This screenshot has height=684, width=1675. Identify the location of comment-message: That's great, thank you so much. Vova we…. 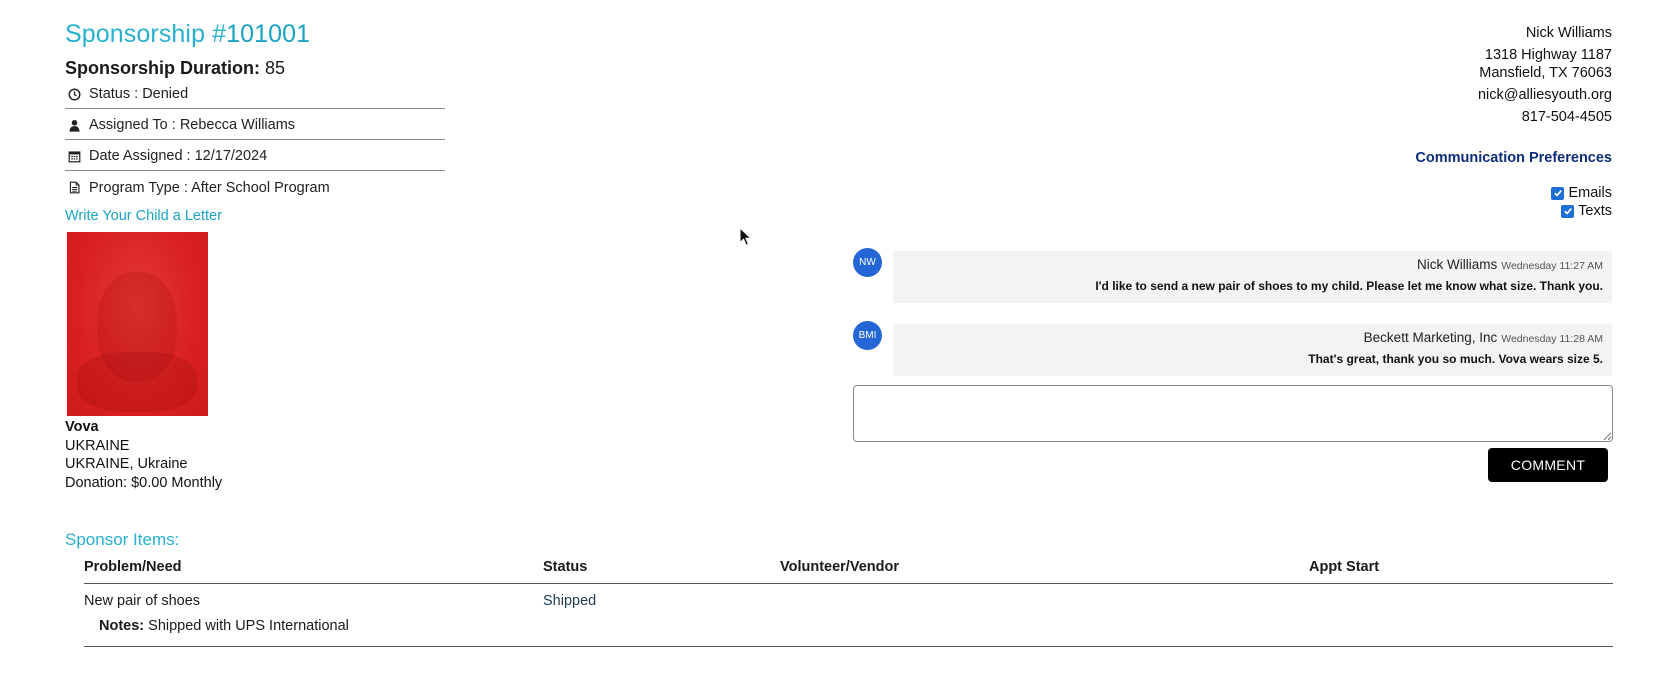
(1455, 359).